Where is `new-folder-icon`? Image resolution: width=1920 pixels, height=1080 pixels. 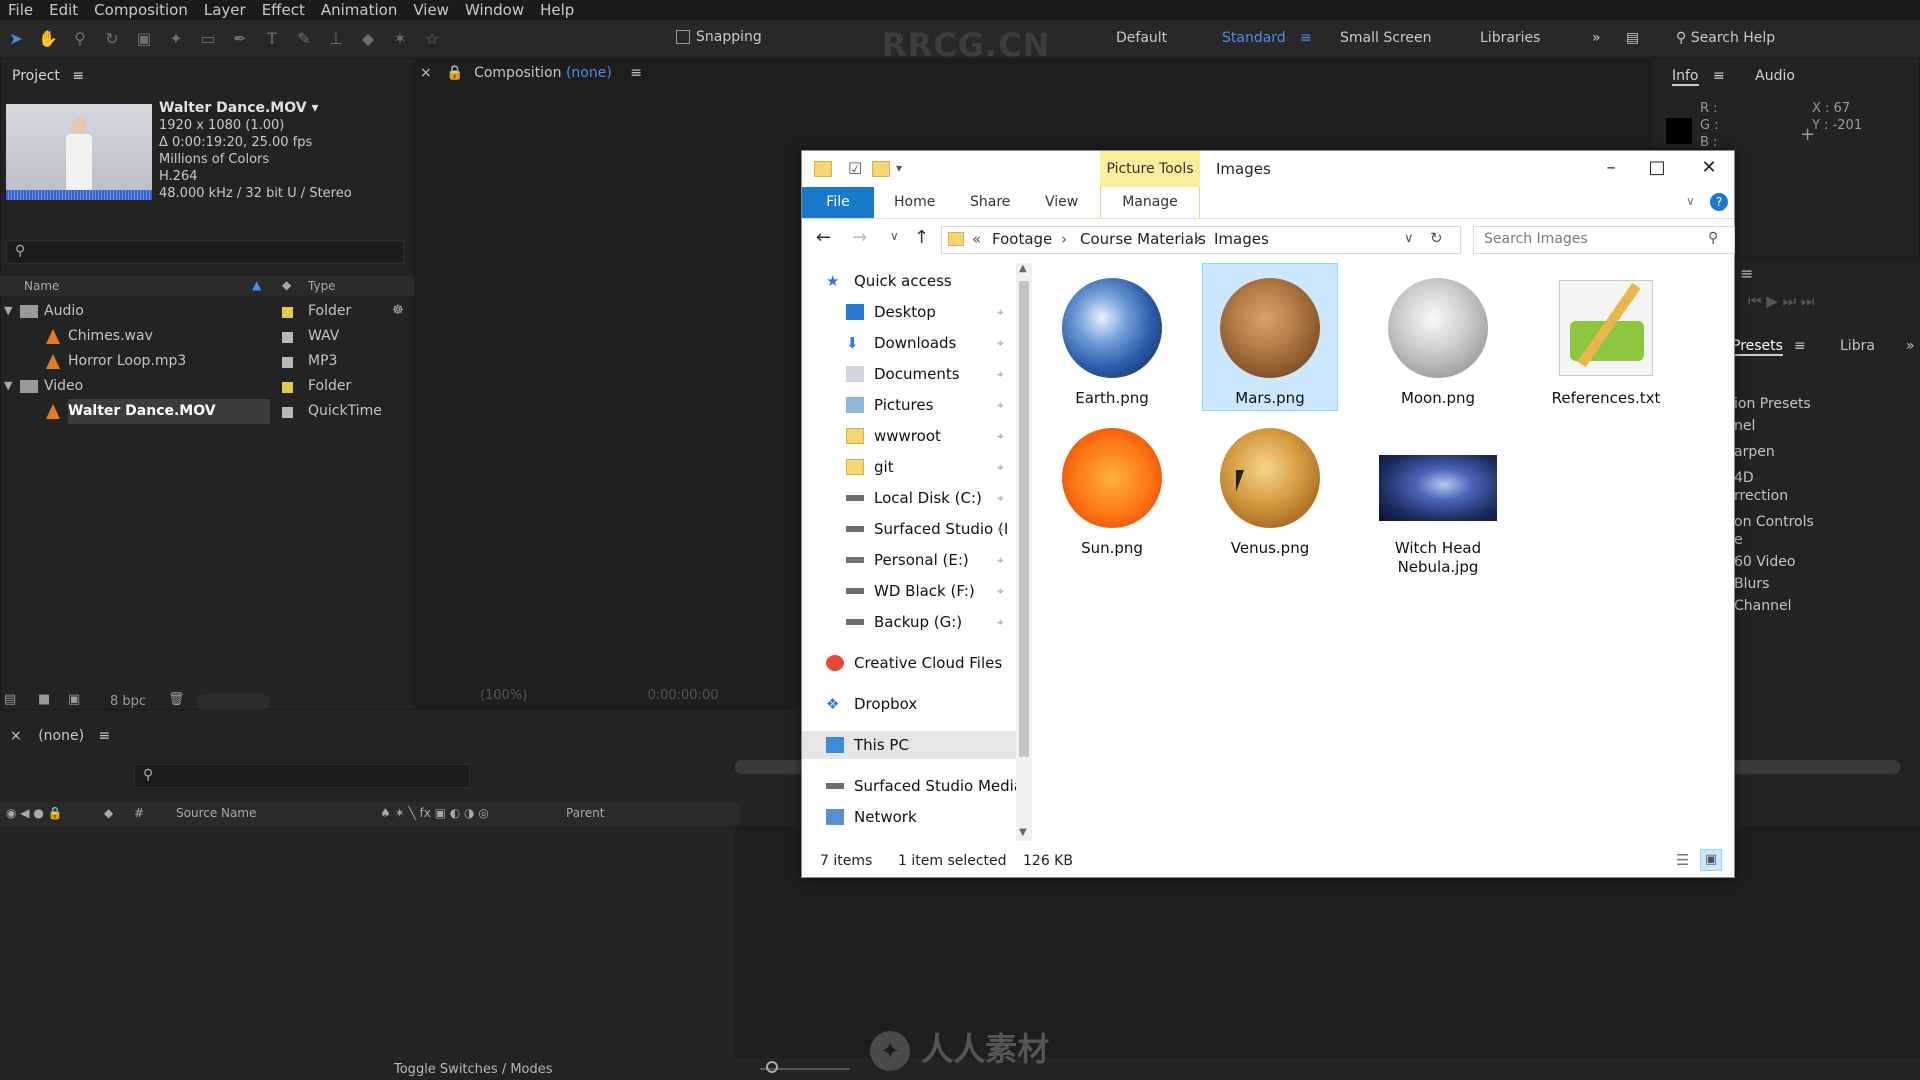
new-folder-icon is located at coordinates (881, 169).